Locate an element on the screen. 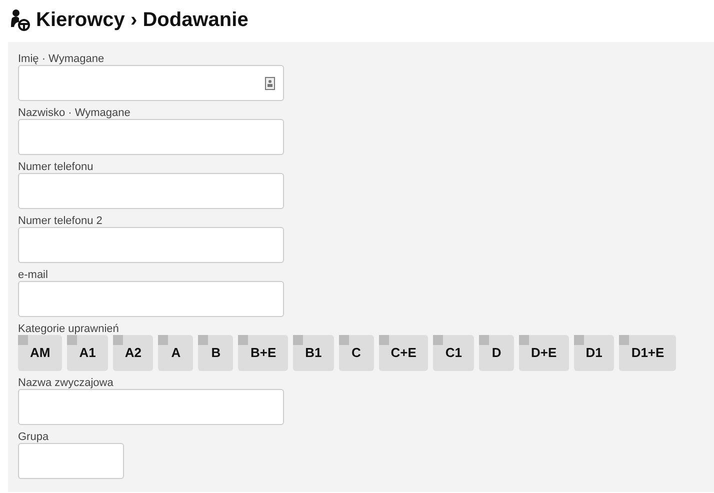  category-toggle: B+E is located at coordinates (263, 353).